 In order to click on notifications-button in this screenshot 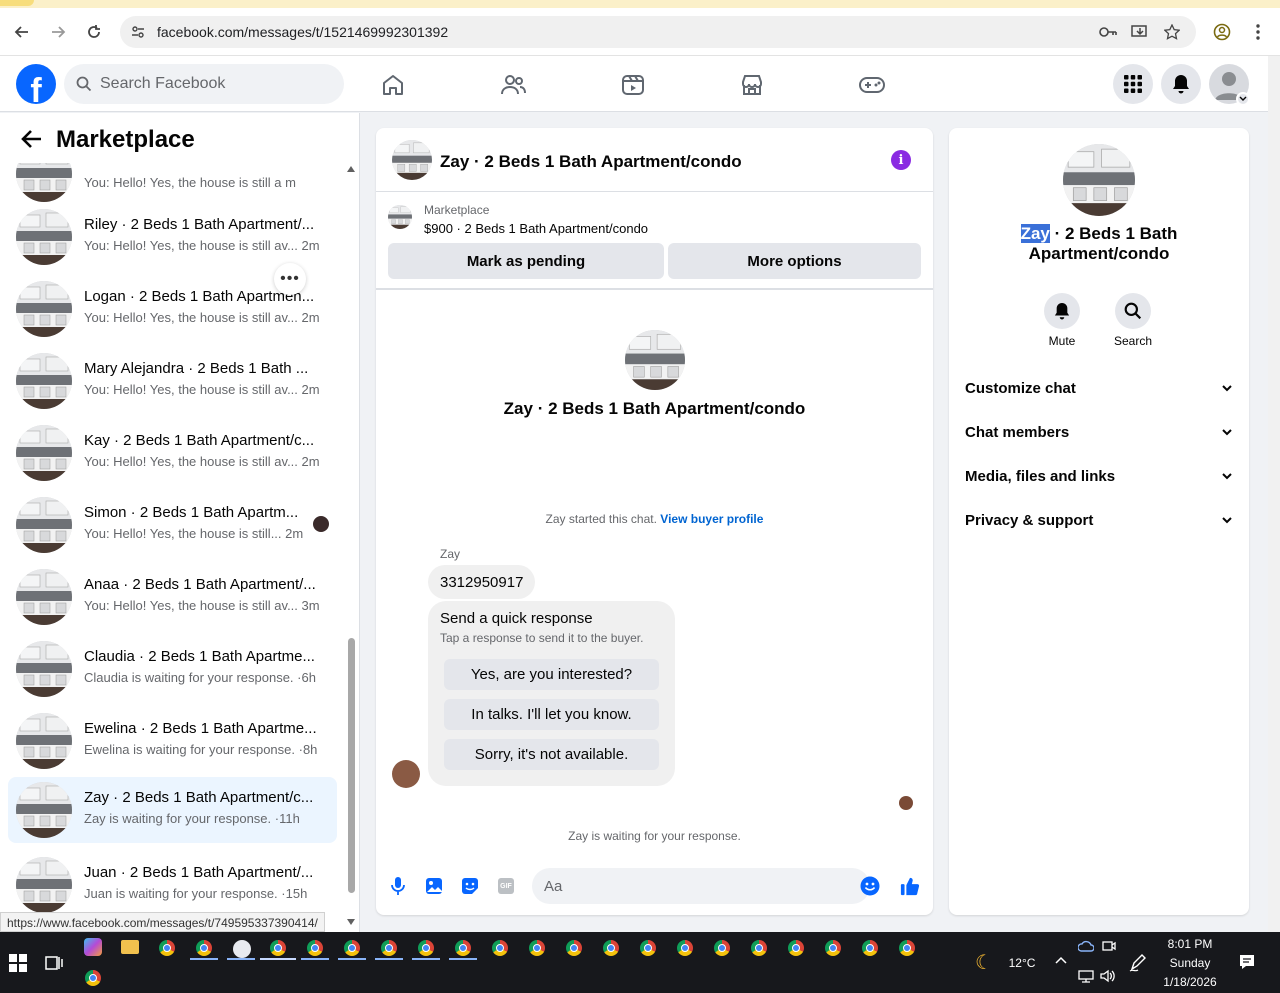, I will do `click(1181, 84)`.